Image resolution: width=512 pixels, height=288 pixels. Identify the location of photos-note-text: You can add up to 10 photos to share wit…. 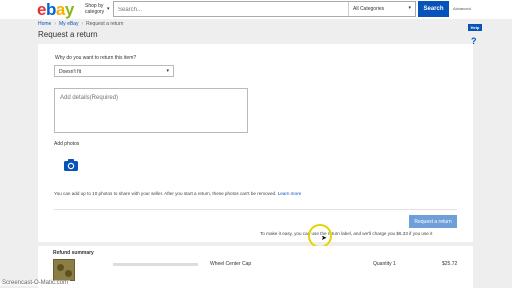
(165, 193).